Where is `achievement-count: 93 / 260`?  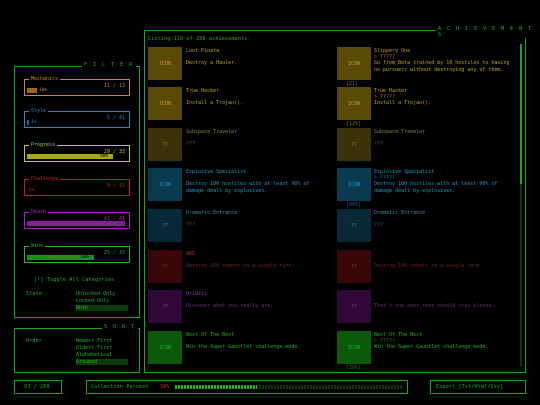
achievement-count: 93 / 260 is located at coordinates (37, 387).